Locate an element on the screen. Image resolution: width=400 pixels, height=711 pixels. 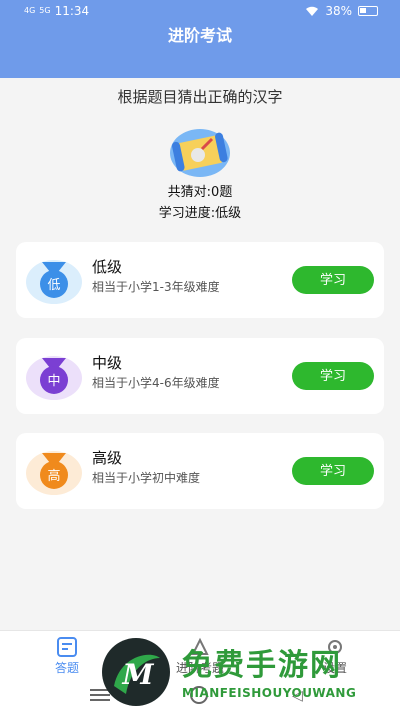
study-progress: 学习进度:低级 is located at coordinates (200, 213).